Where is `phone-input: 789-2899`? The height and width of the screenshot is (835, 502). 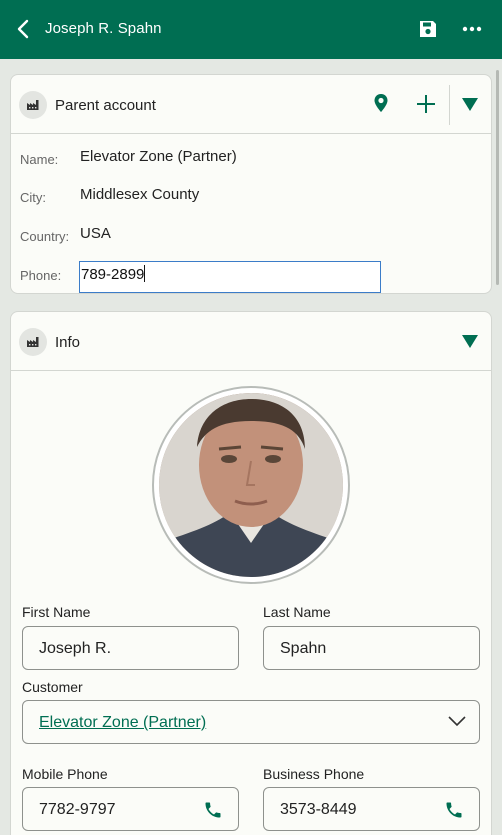
phone-input: 789-2899 is located at coordinates (230, 277).